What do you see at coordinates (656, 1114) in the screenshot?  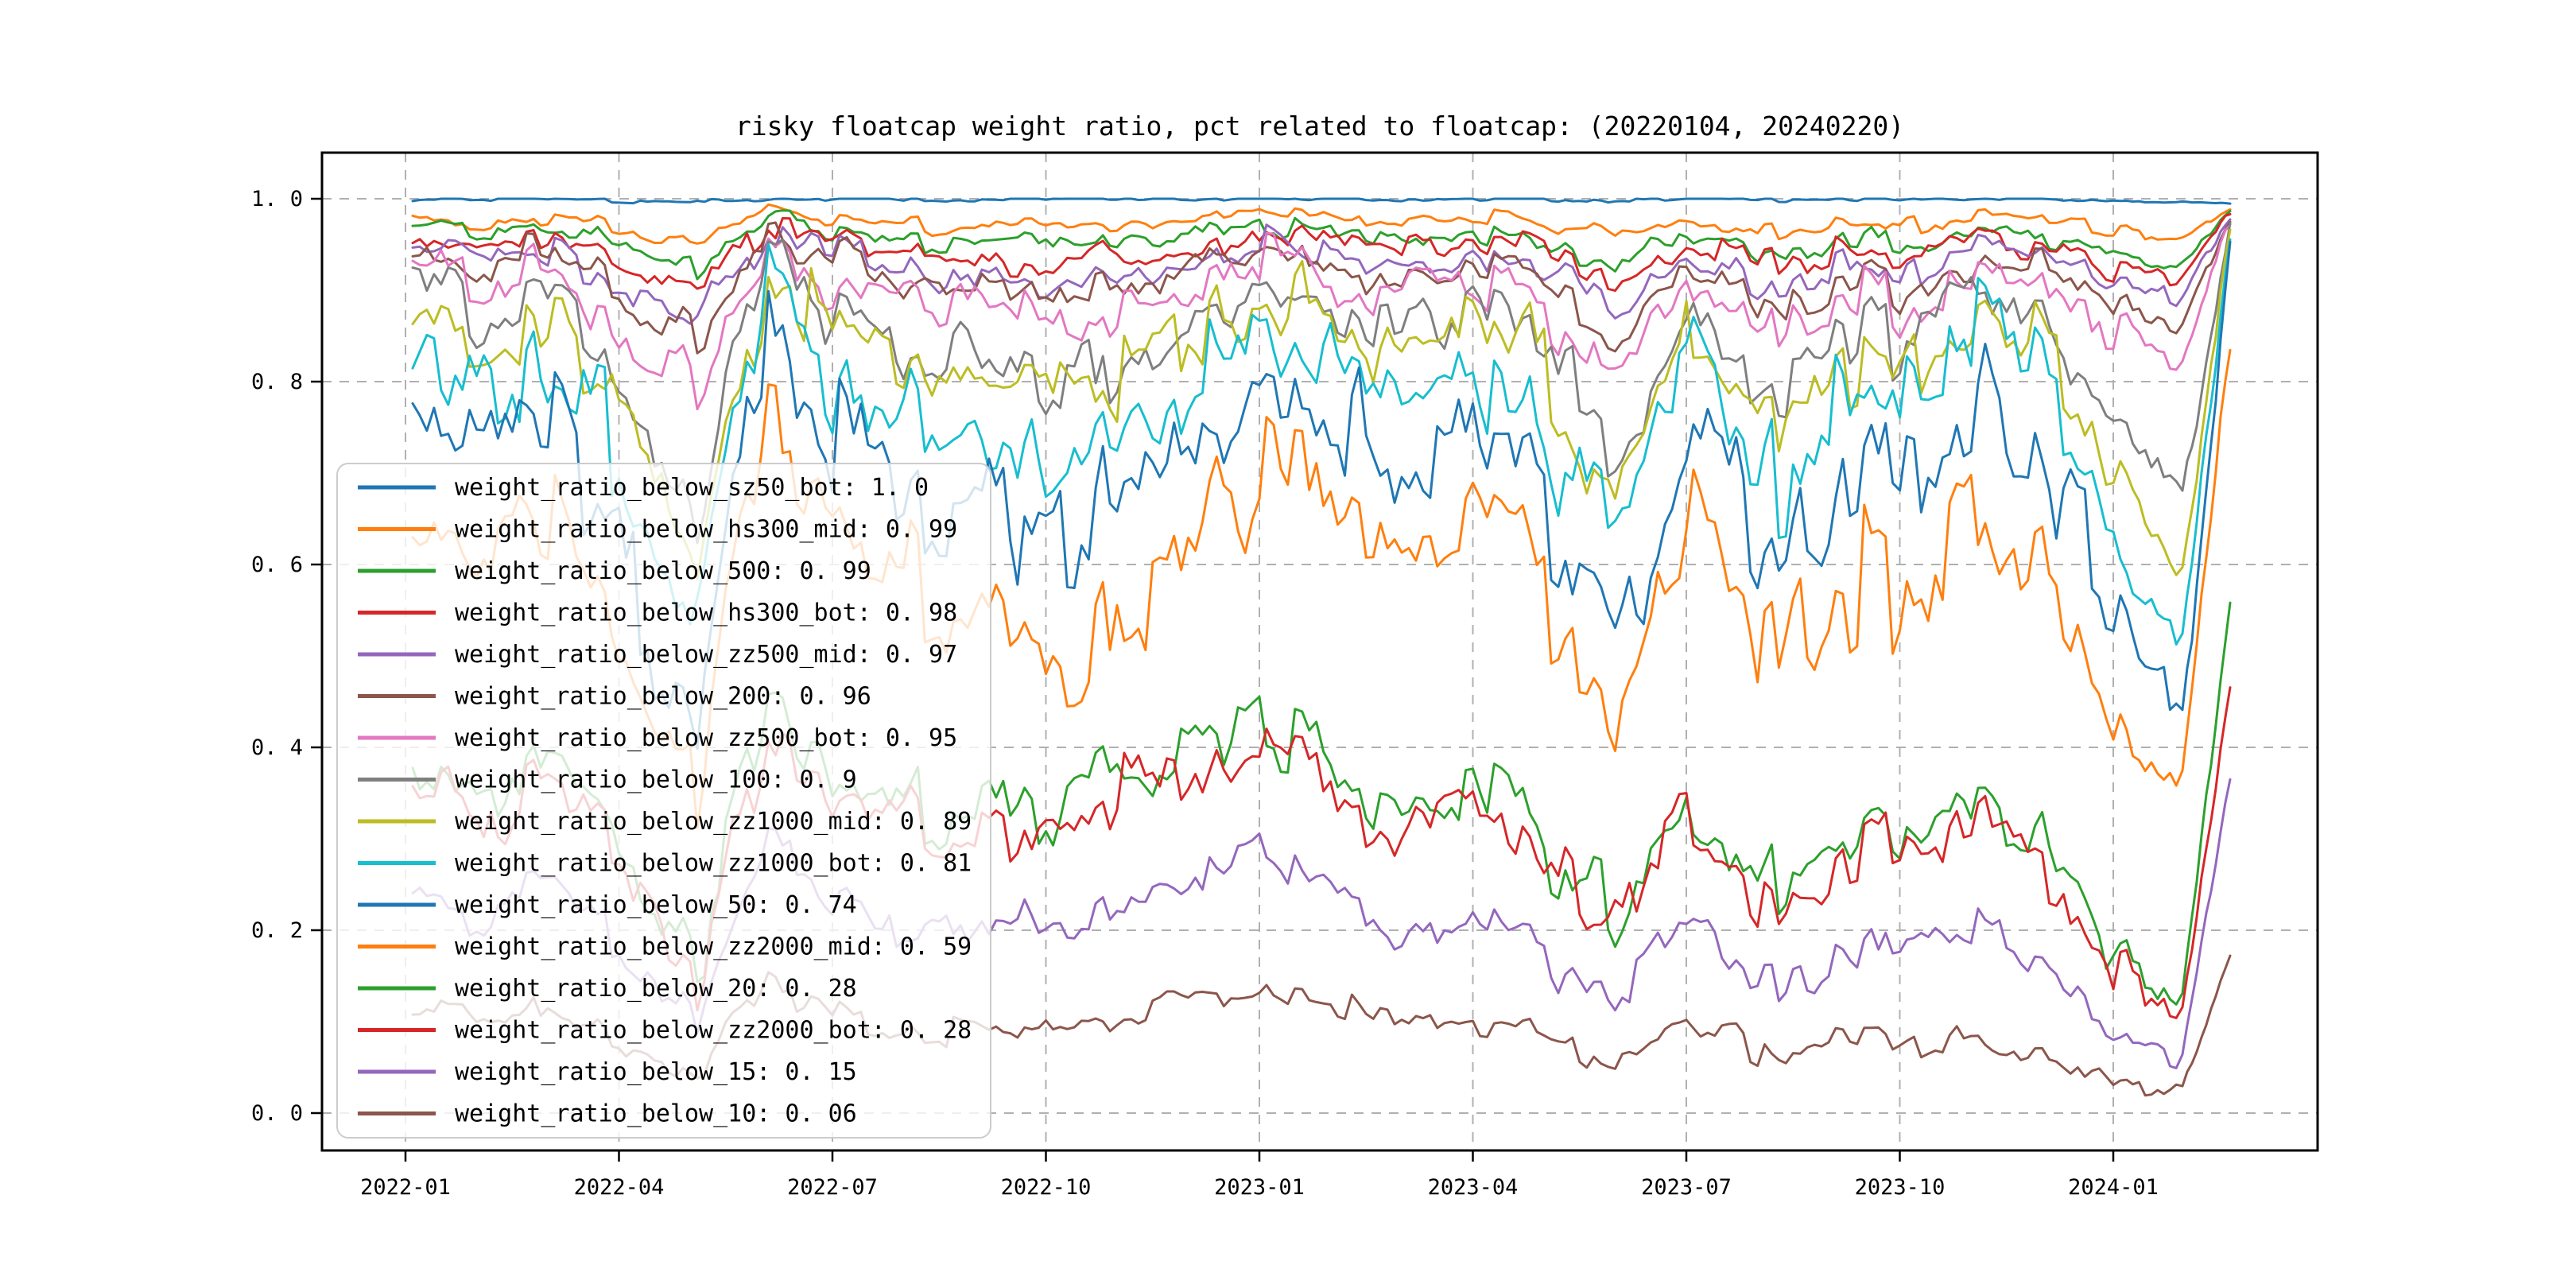 I see `legend-label-weight_ratio_below_10: weight_ratio_below_10: 0. 06` at bounding box center [656, 1114].